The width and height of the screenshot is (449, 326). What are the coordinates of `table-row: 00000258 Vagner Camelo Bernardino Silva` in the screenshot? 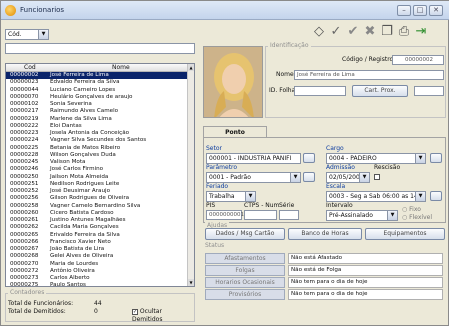 It's located at (97, 206).